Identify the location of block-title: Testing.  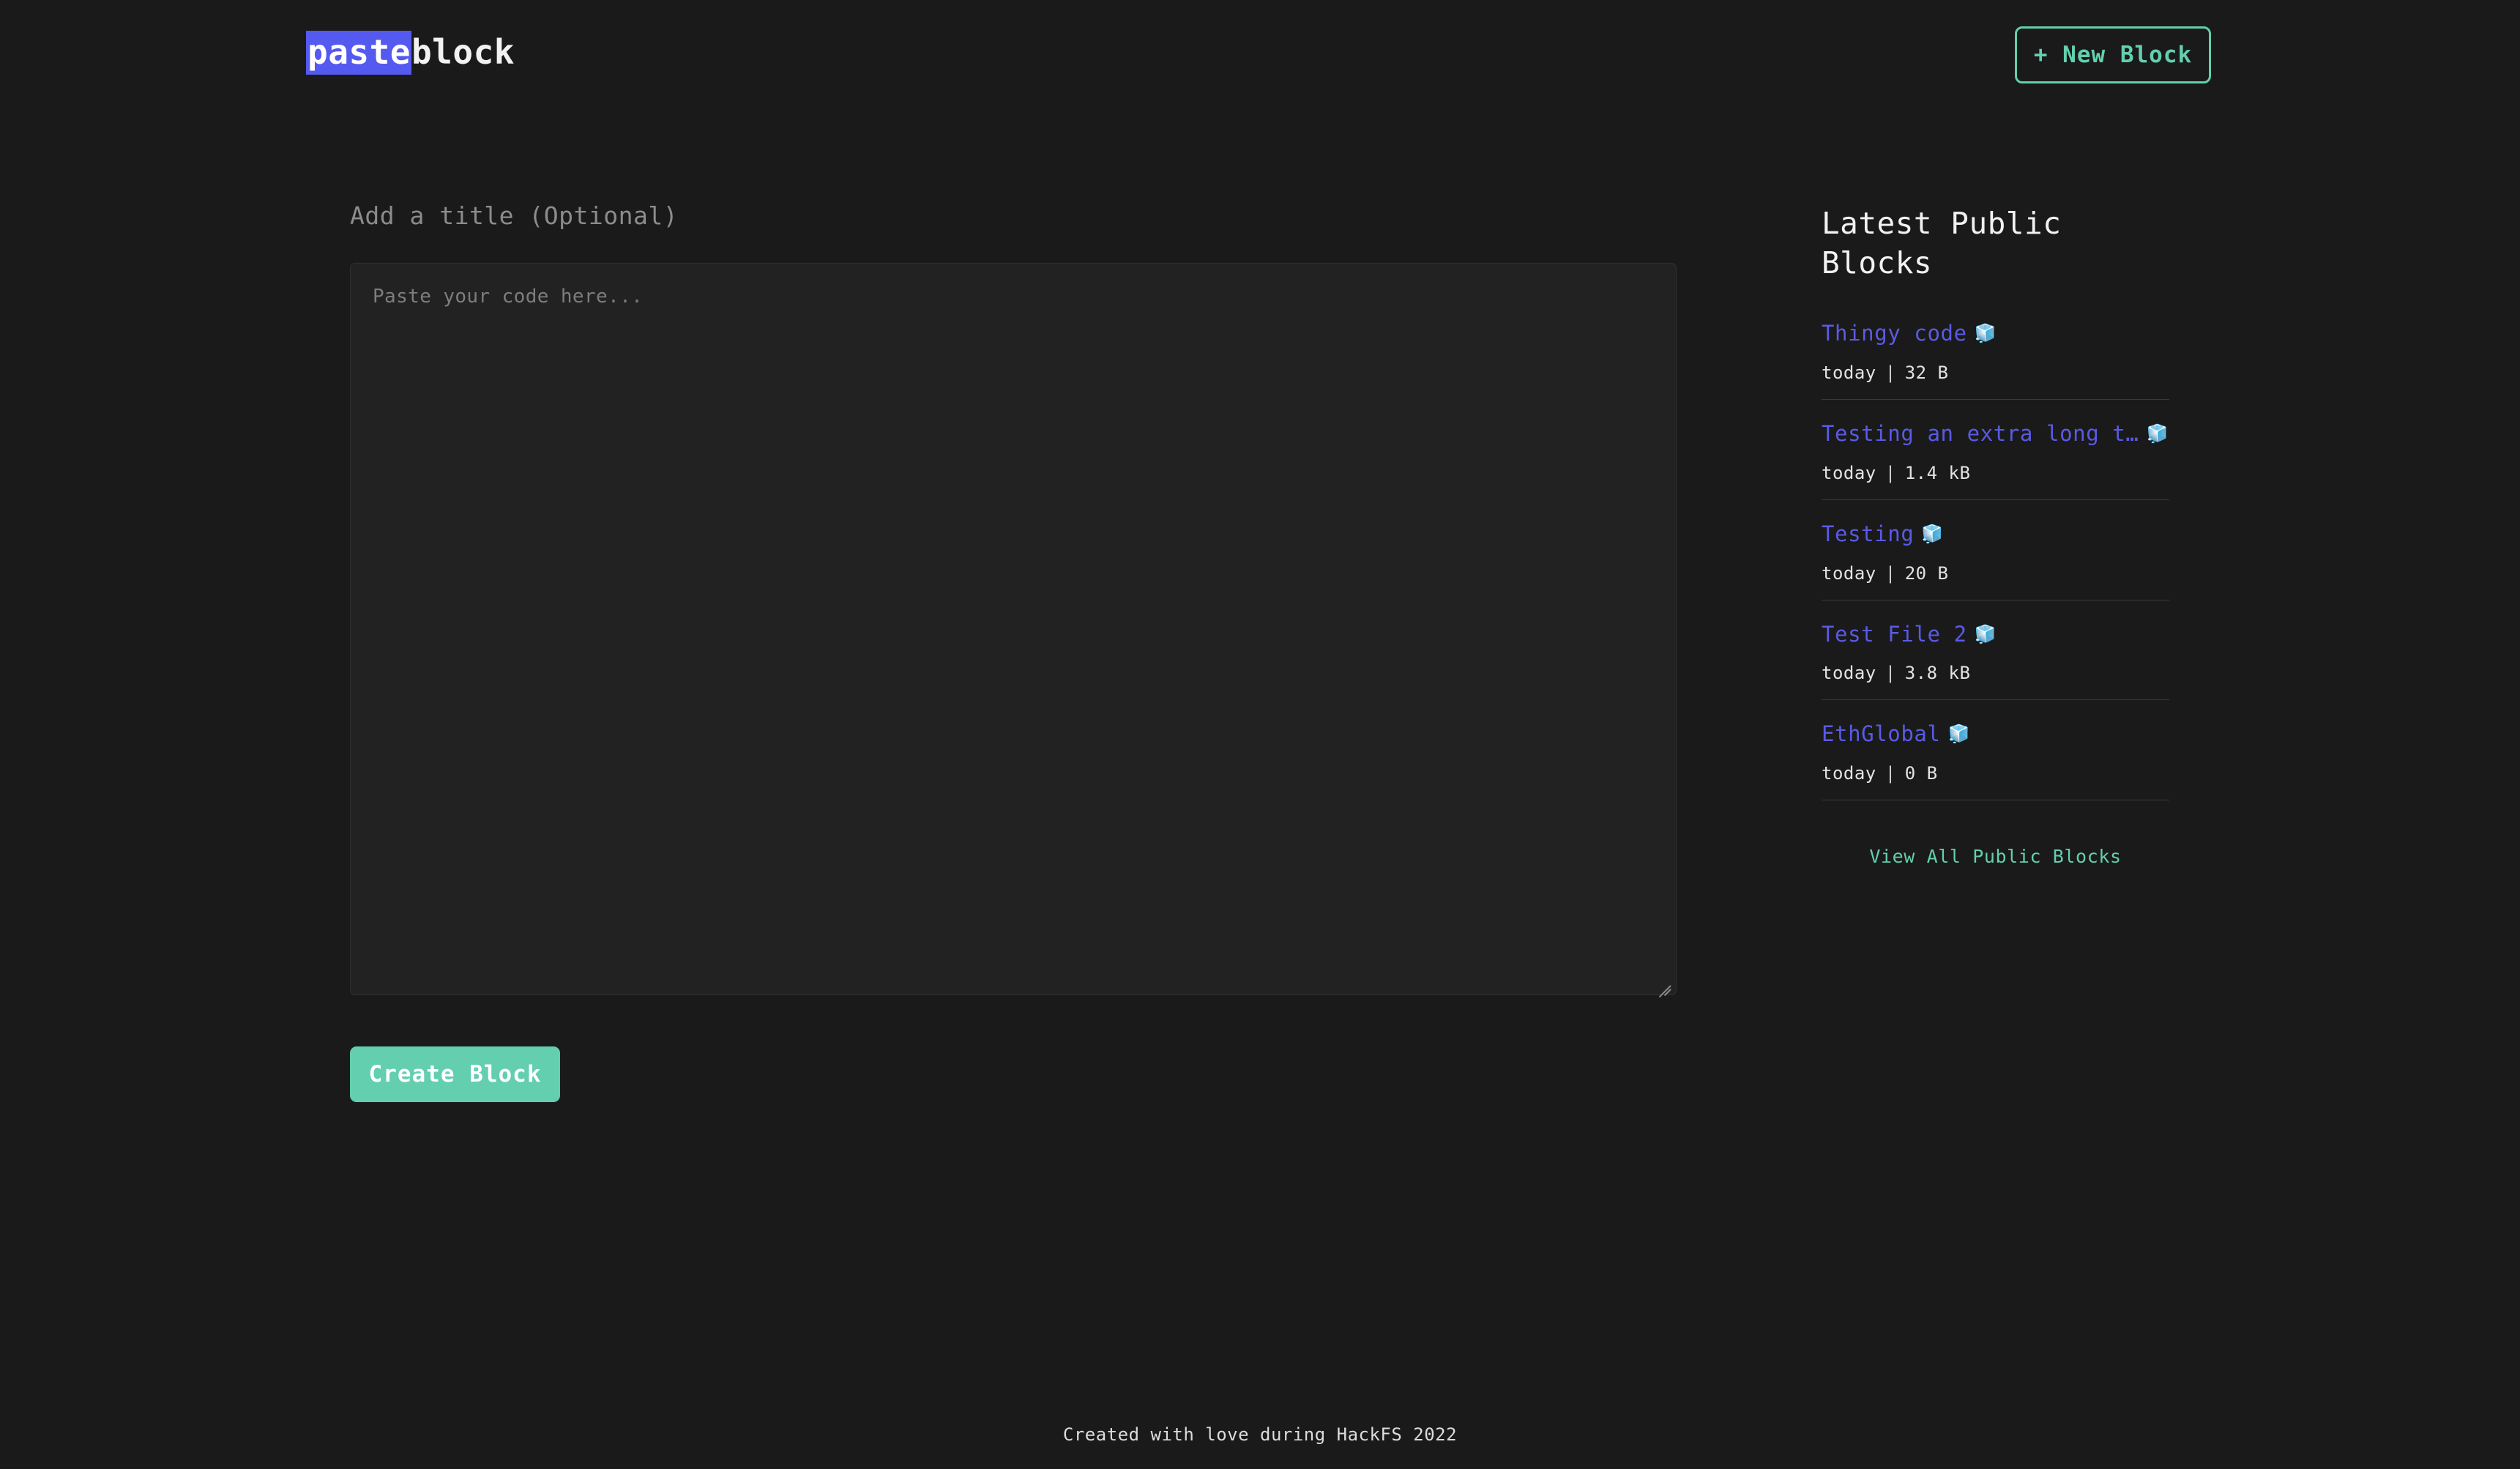
(1868, 533).